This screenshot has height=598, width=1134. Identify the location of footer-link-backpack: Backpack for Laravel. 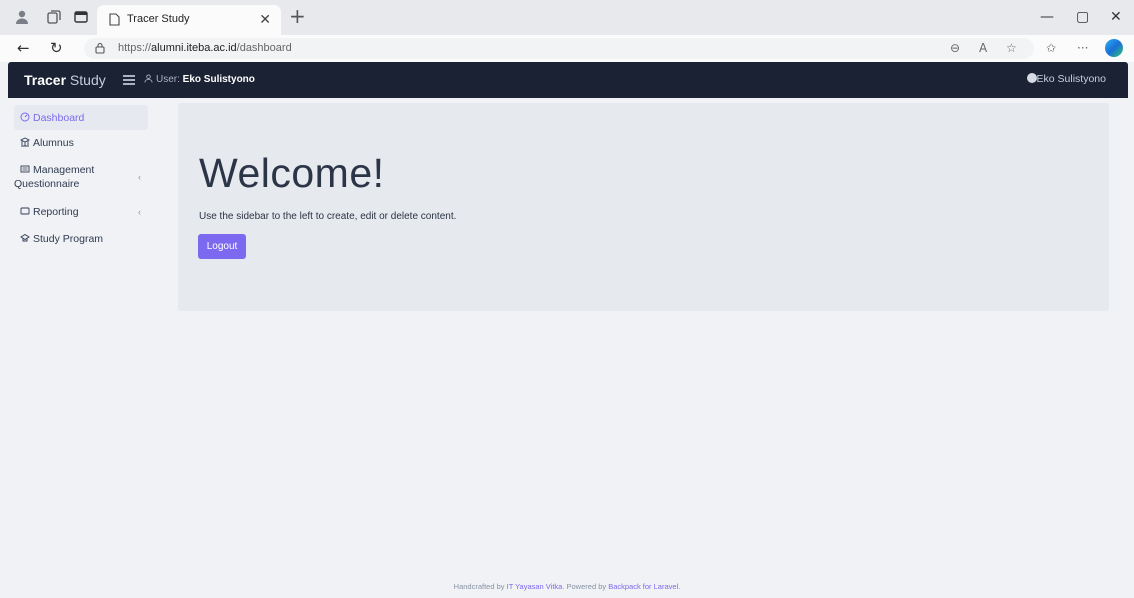
(643, 586).